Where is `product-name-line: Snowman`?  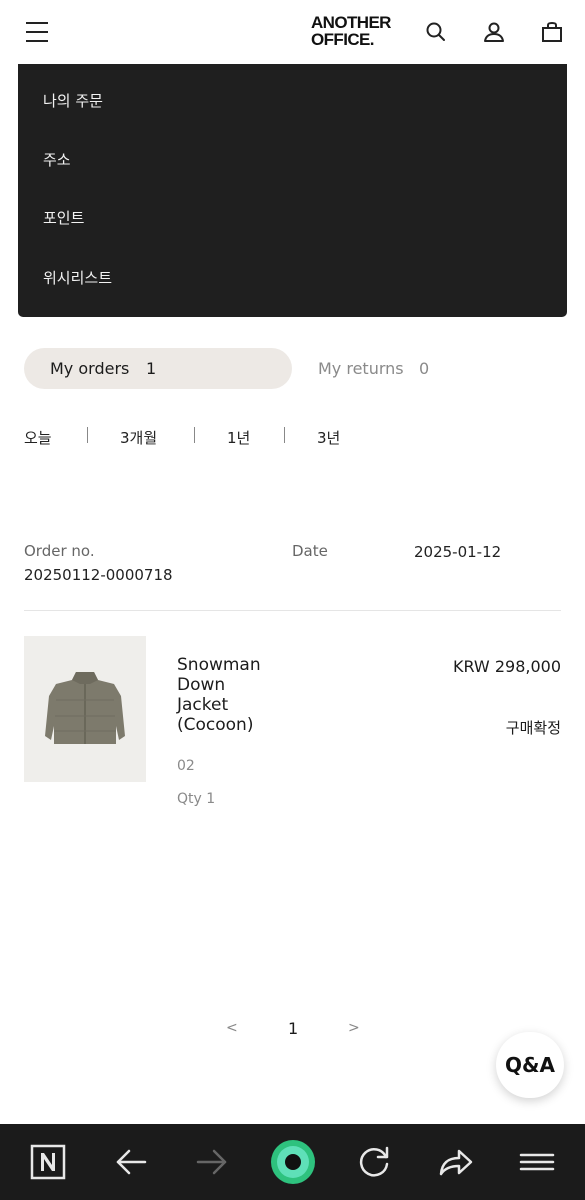
product-name-line: Snowman is located at coordinates (219, 665).